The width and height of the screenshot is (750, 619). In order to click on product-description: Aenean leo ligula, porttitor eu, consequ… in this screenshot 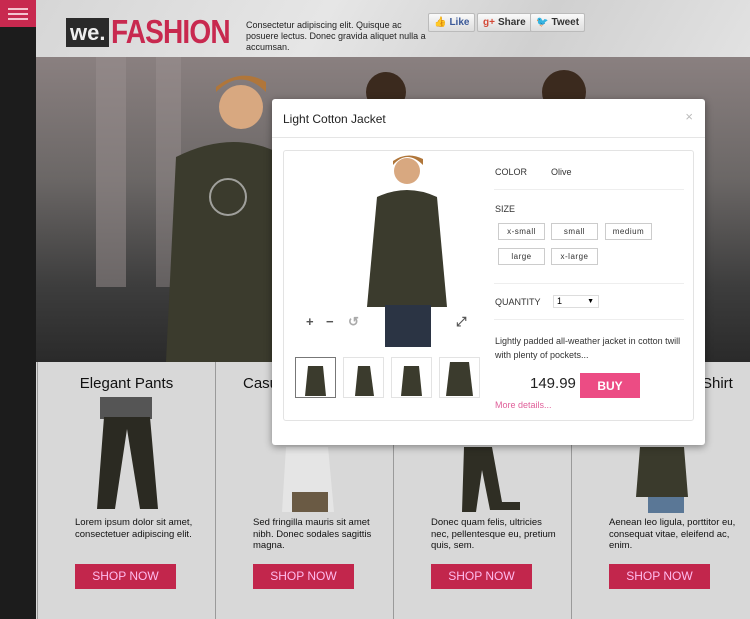, I will do `click(672, 534)`.